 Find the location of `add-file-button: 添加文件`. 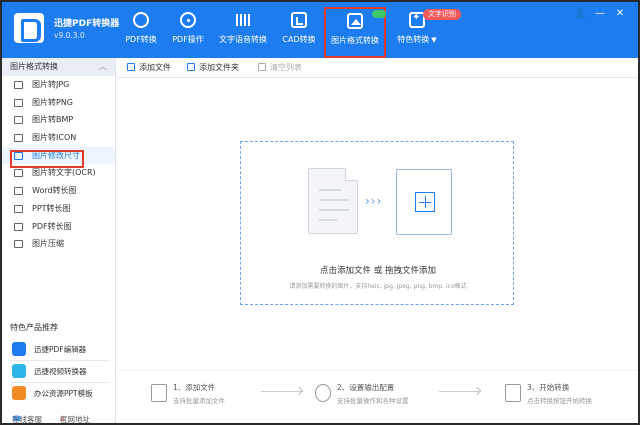

add-file-button: 添加文件 is located at coordinates (149, 67).